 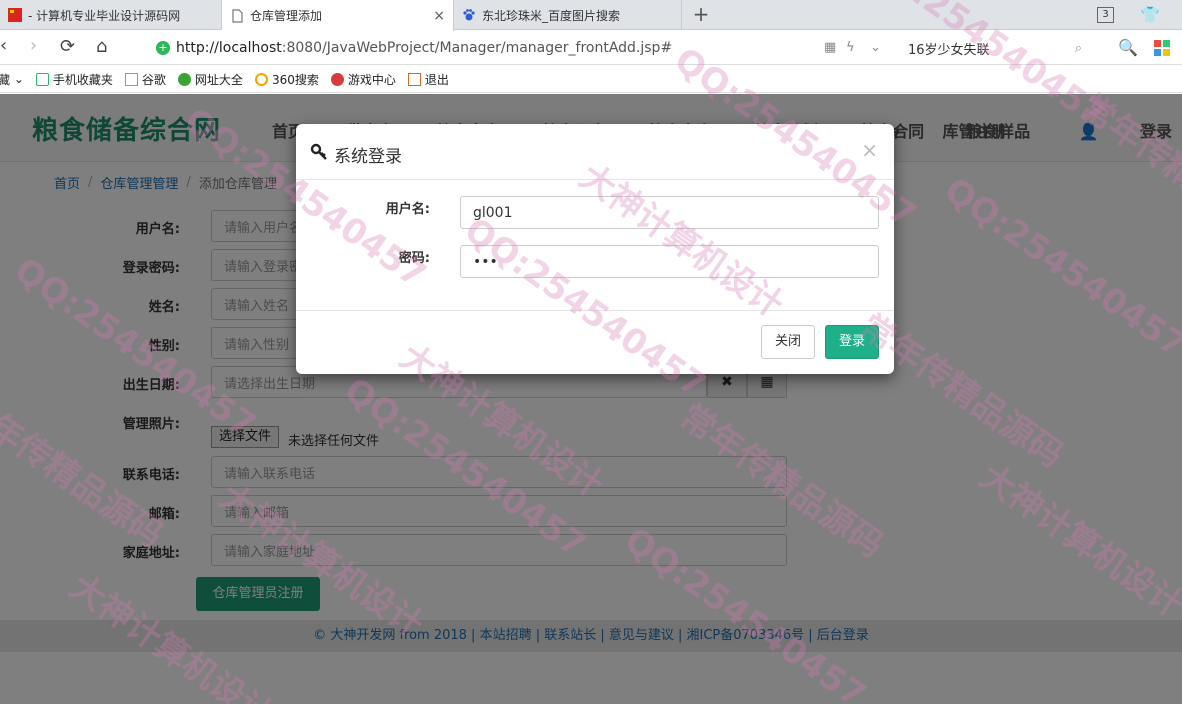 What do you see at coordinates (852, 342) in the screenshot?
I see `login-button: 登录` at bounding box center [852, 342].